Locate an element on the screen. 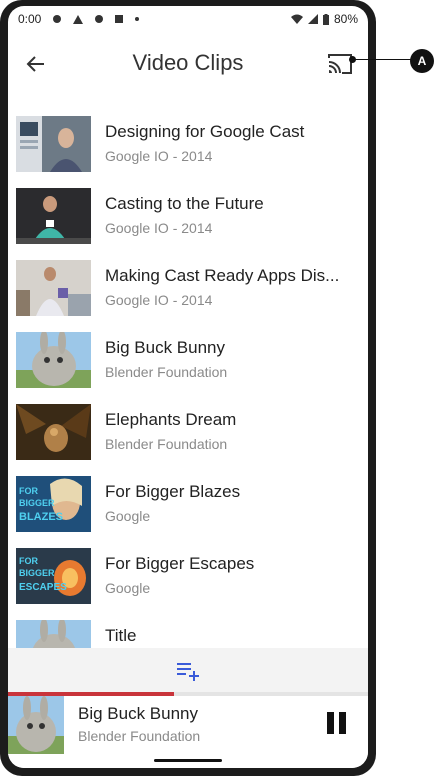  video-title: Title is located at coordinates (121, 635).